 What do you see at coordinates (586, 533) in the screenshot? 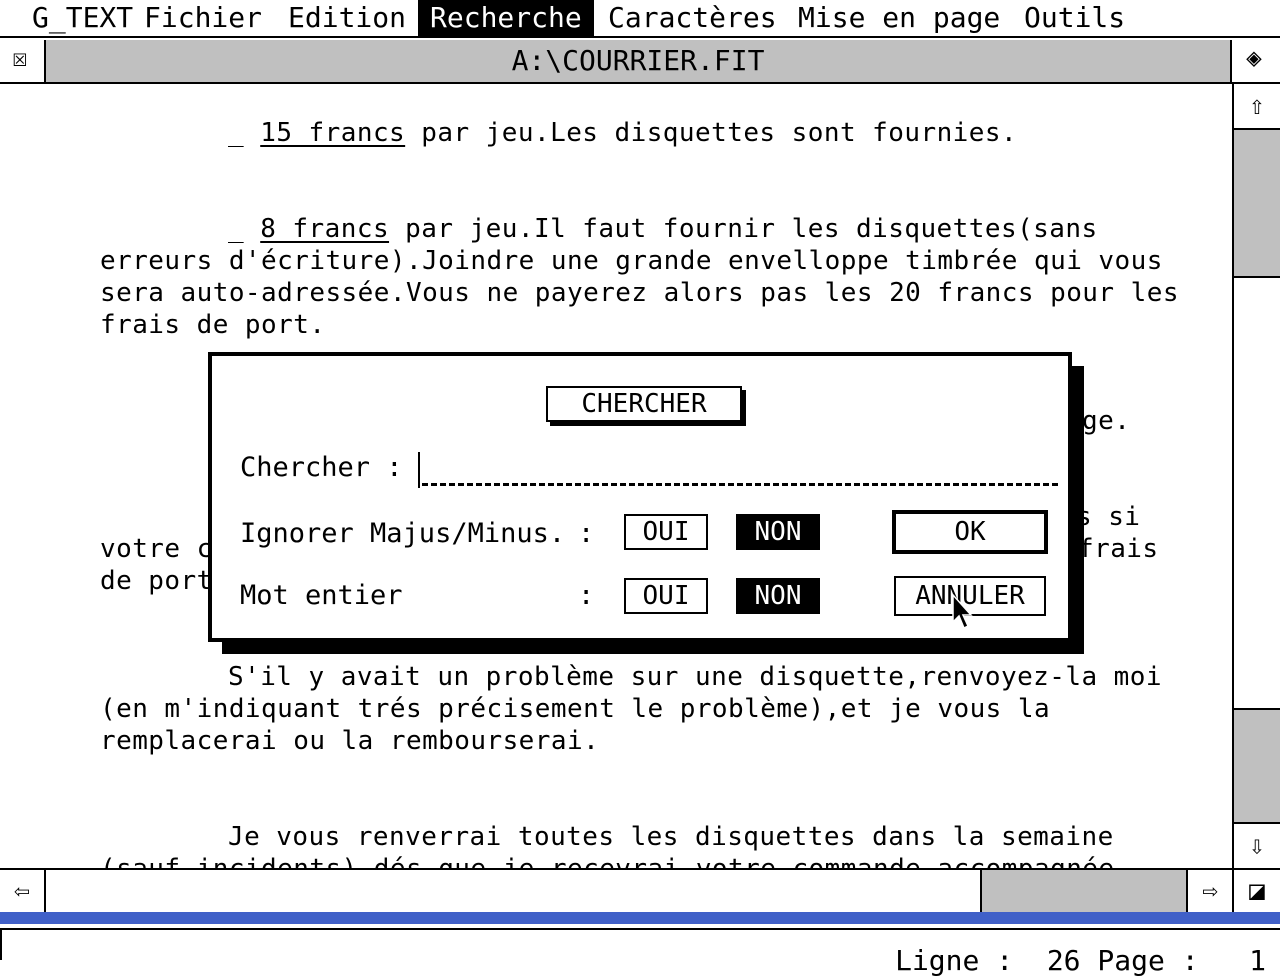
I see `case-option-colon: :` at bounding box center [586, 533].